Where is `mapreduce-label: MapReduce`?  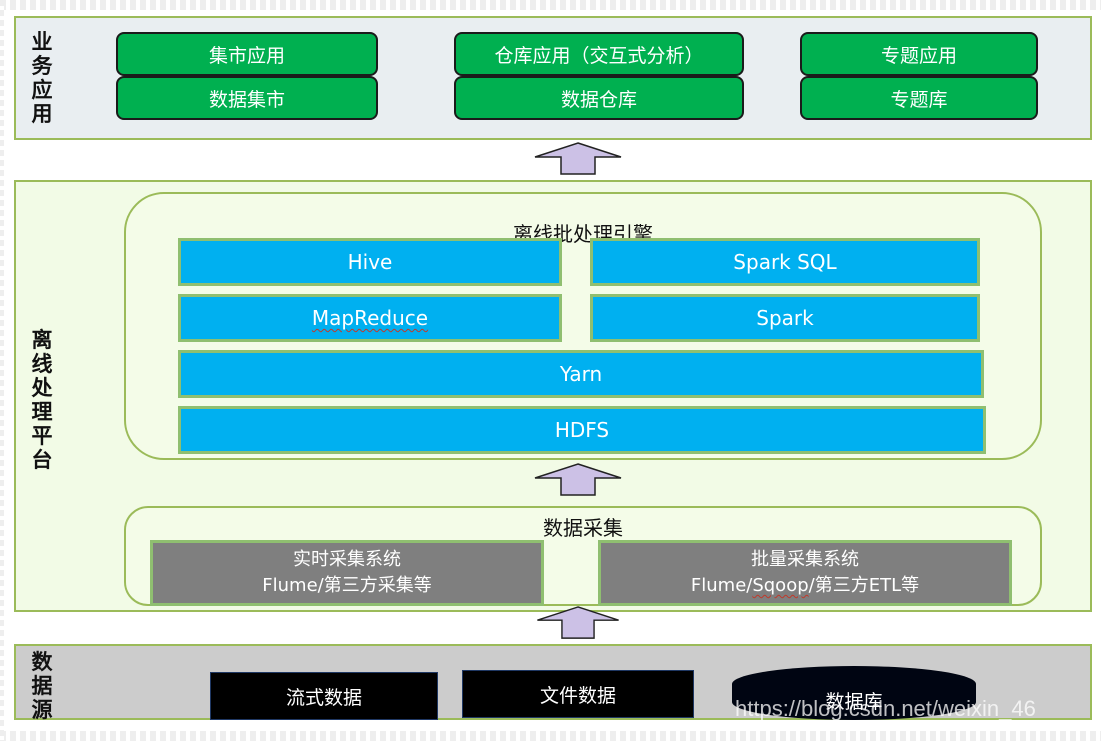 mapreduce-label: MapReduce is located at coordinates (370, 318).